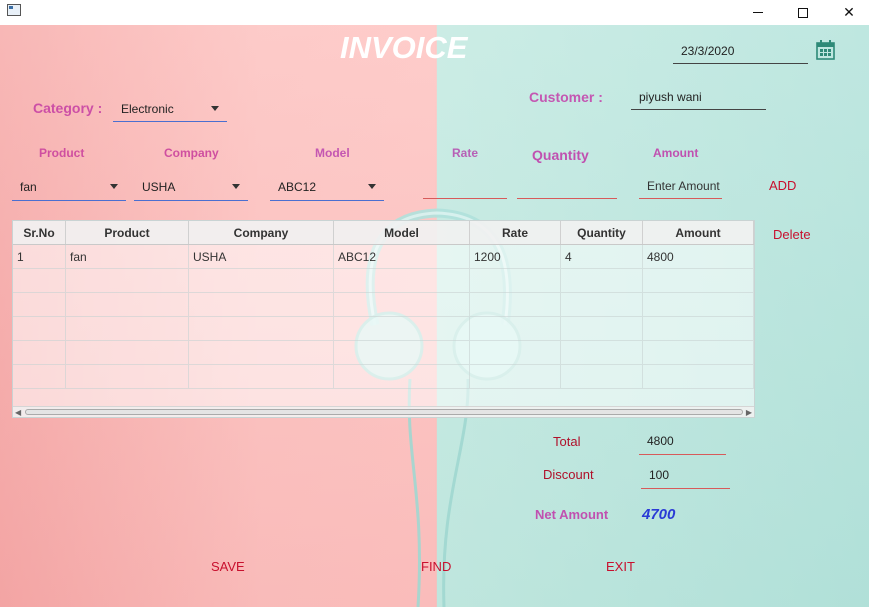 The image size is (869, 607). What do you see at coordinates (676, 153) in the screenshot?
I see `amount-label: Amount` at bounding box center [676, 153].